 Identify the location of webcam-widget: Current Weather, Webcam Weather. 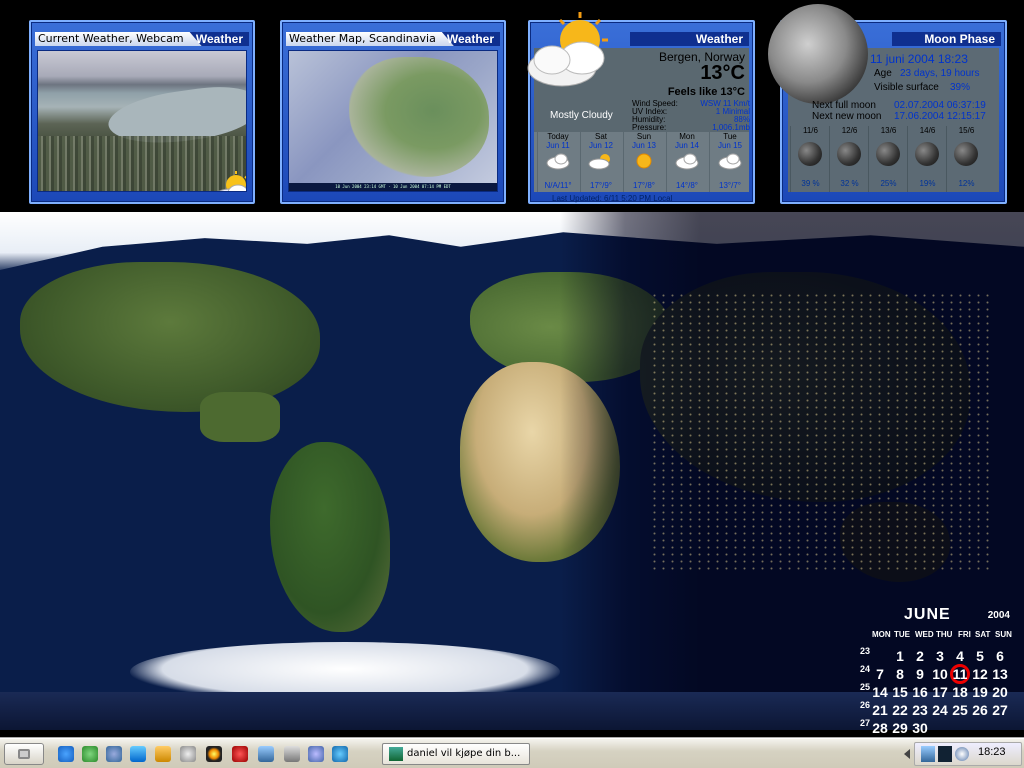
(142, 112).